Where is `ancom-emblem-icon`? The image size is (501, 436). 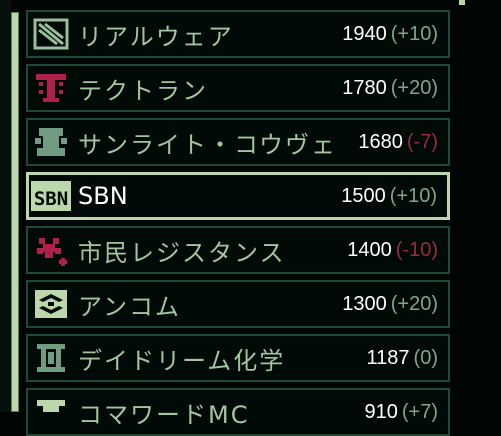
ancom-emblem-icon is located at coordinates (51, 304).